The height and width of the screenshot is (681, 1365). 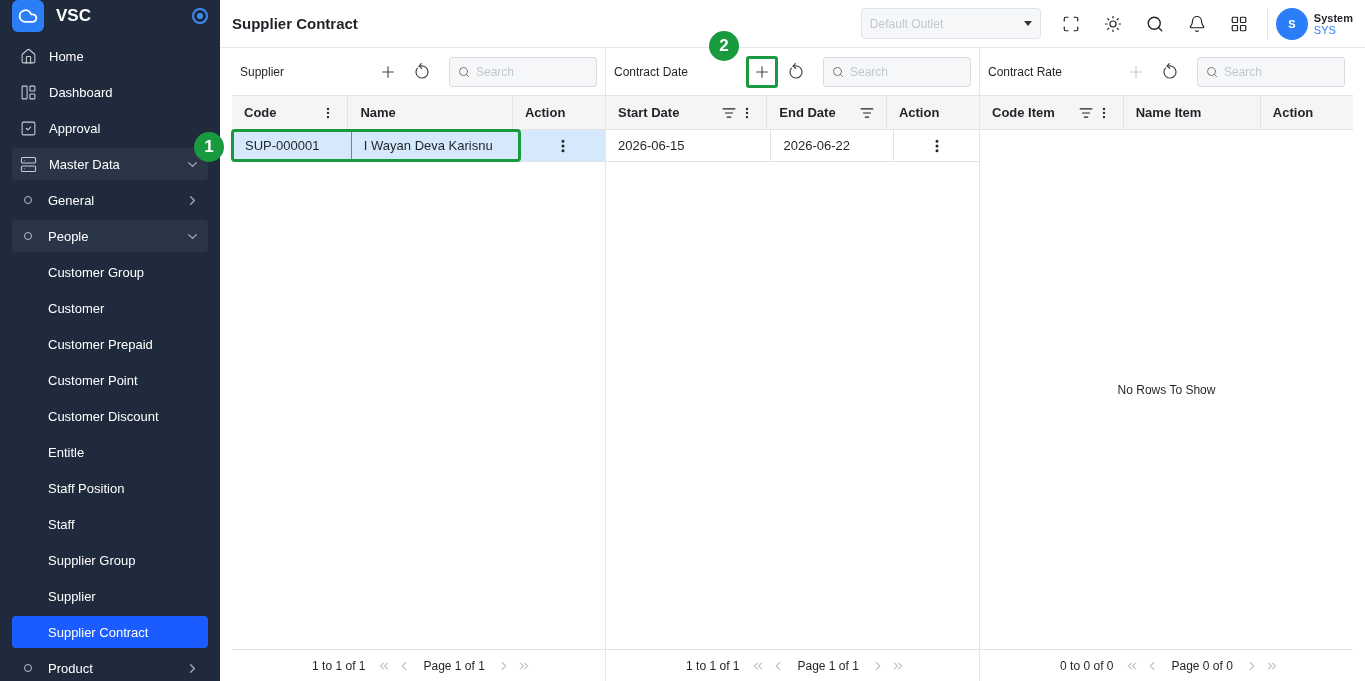 What do you see at coordinates (827, 112) in the screenshot?
I see `column-header: End Date` at bounding box center [827, 112].